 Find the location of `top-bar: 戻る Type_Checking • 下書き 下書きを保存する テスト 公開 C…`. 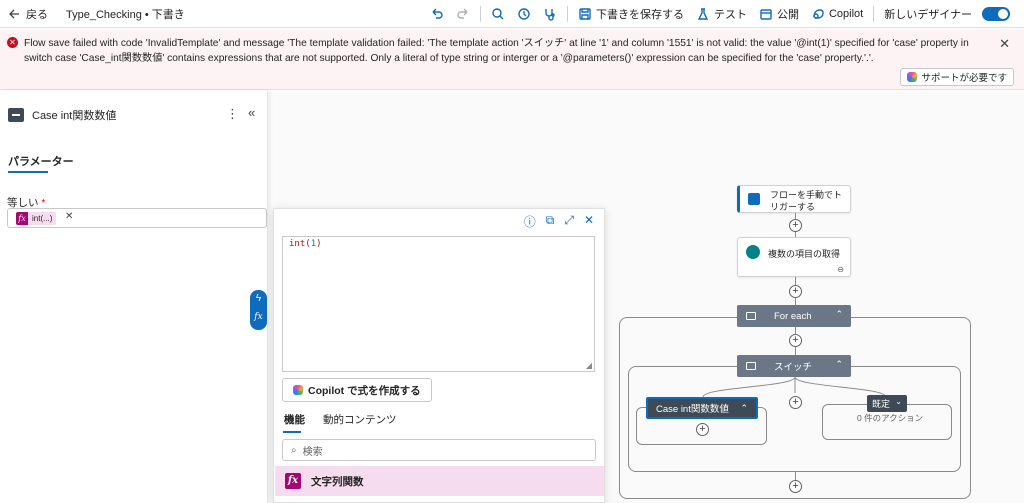

top-bar: 戻る Type_Checking • 下書き 下書きを保存する テスト 公開 C… is located at coordinates (512, 14).